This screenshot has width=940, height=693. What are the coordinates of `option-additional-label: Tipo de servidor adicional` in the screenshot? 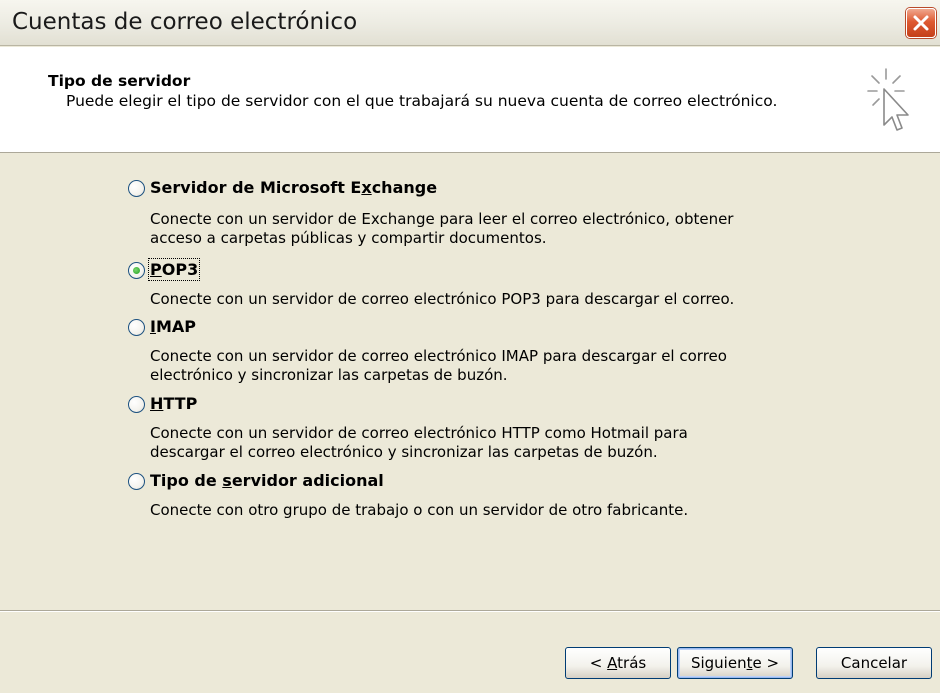 It's located at (267, 480).